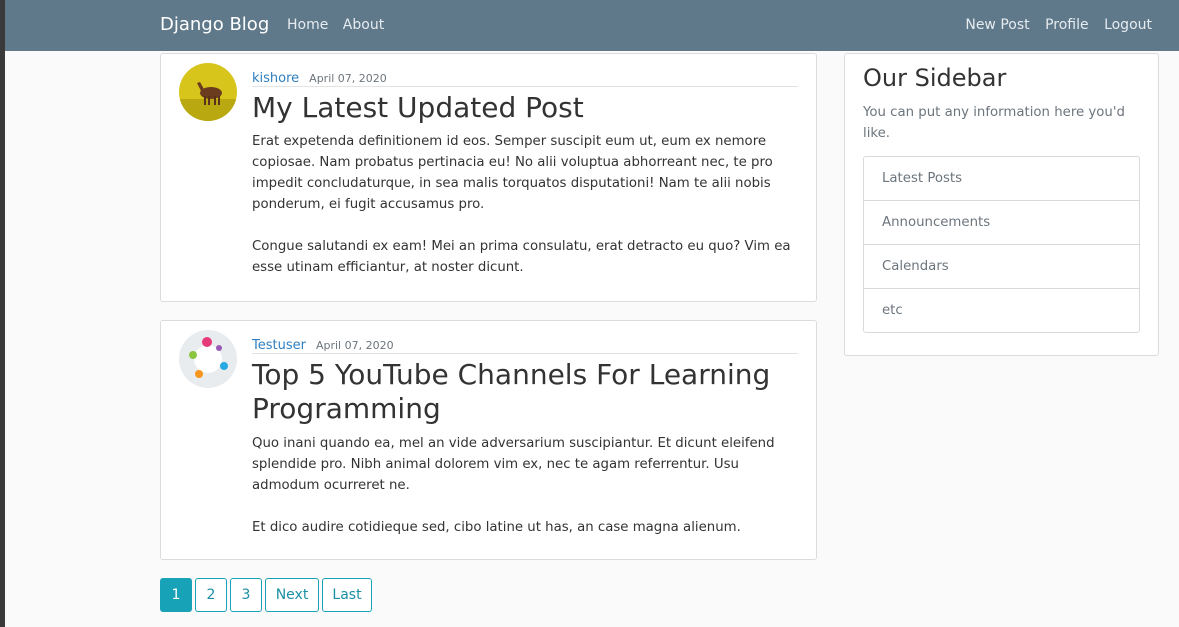 The width and height of the screenshot is (1179, 627). I want to click on sidebar-item-calendars: Calendars, so click(1001, 267).